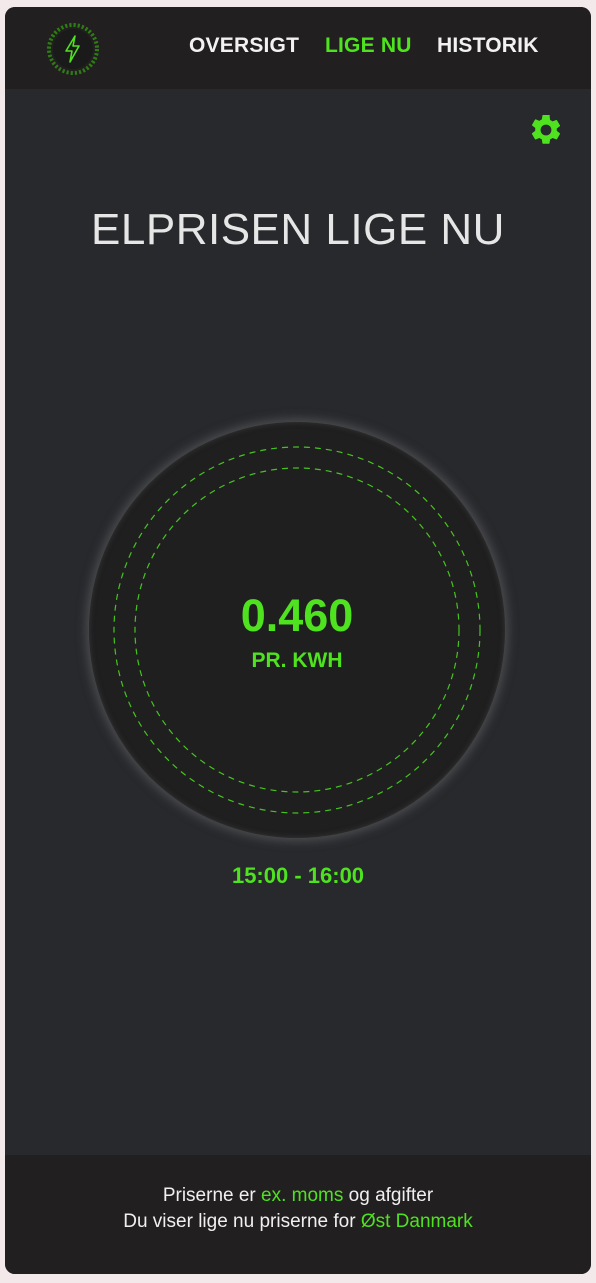  Describe the element at coordinates (417, 1221) in the screenshot. I see `region-link: Øst Danmark` at that location.